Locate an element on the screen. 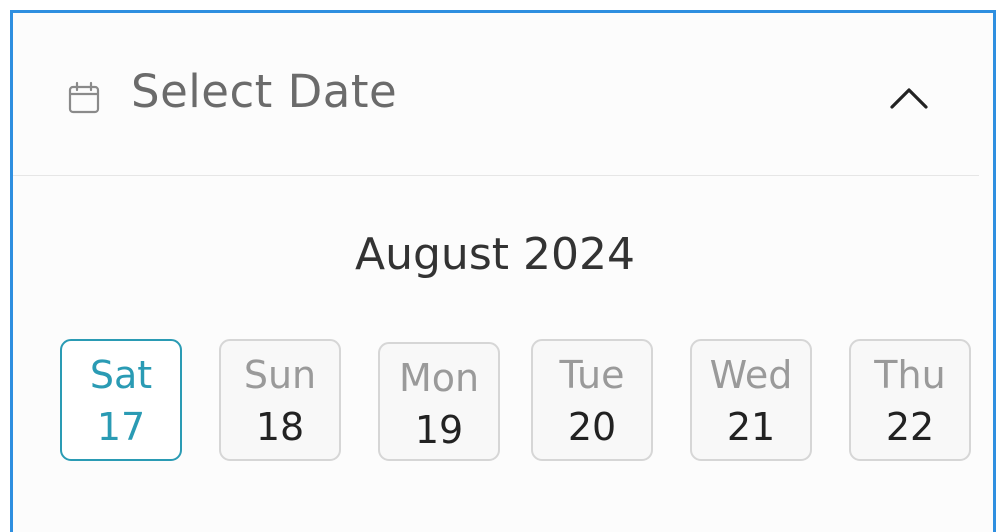  day-number: 20 is located at coordinates (592, 427).